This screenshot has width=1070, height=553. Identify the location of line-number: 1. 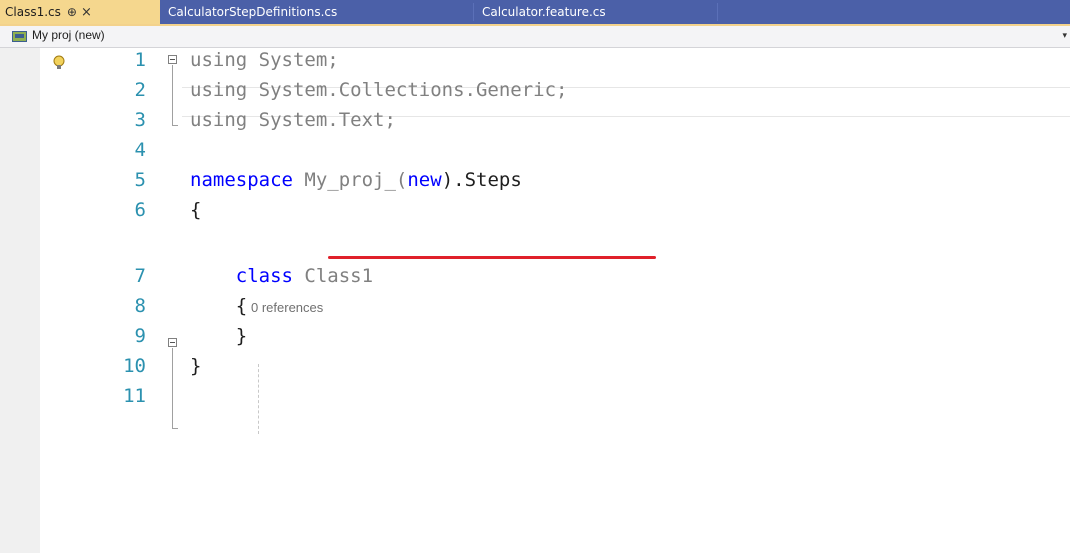
(140, 60).